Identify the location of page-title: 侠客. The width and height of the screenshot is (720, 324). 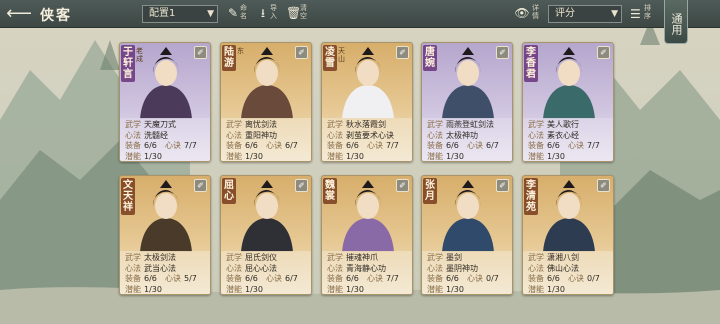
(56, 16).